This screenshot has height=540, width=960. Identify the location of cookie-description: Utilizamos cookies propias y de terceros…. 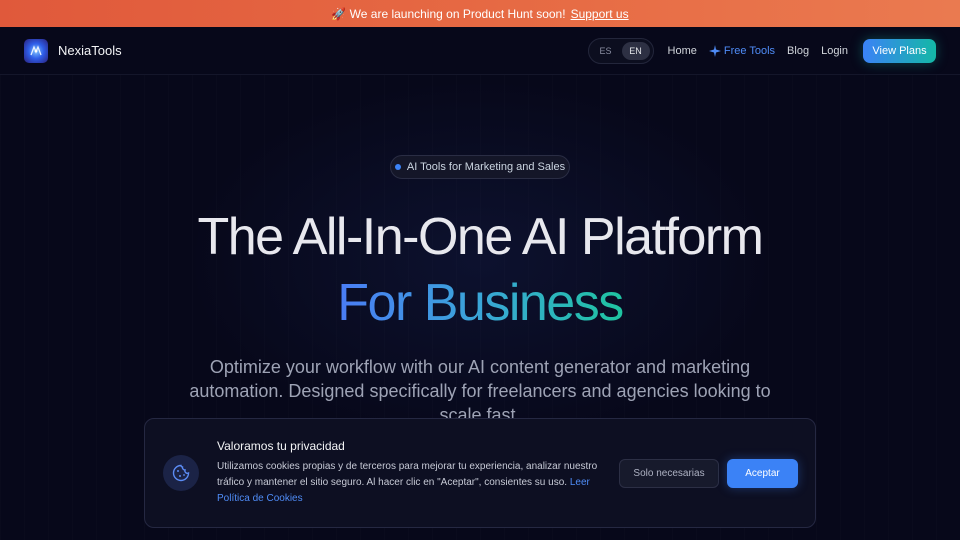
(412, 483).